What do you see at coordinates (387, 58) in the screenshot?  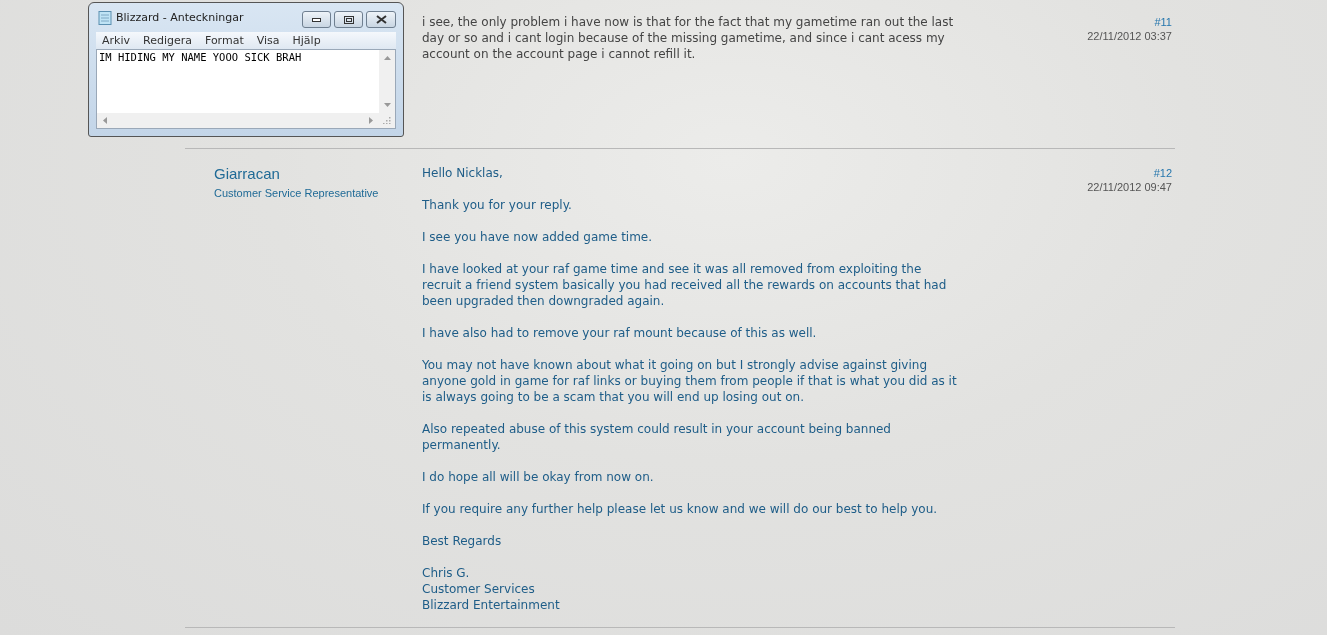 I see `scroll-up-icon` at bounding box center [387, 58].